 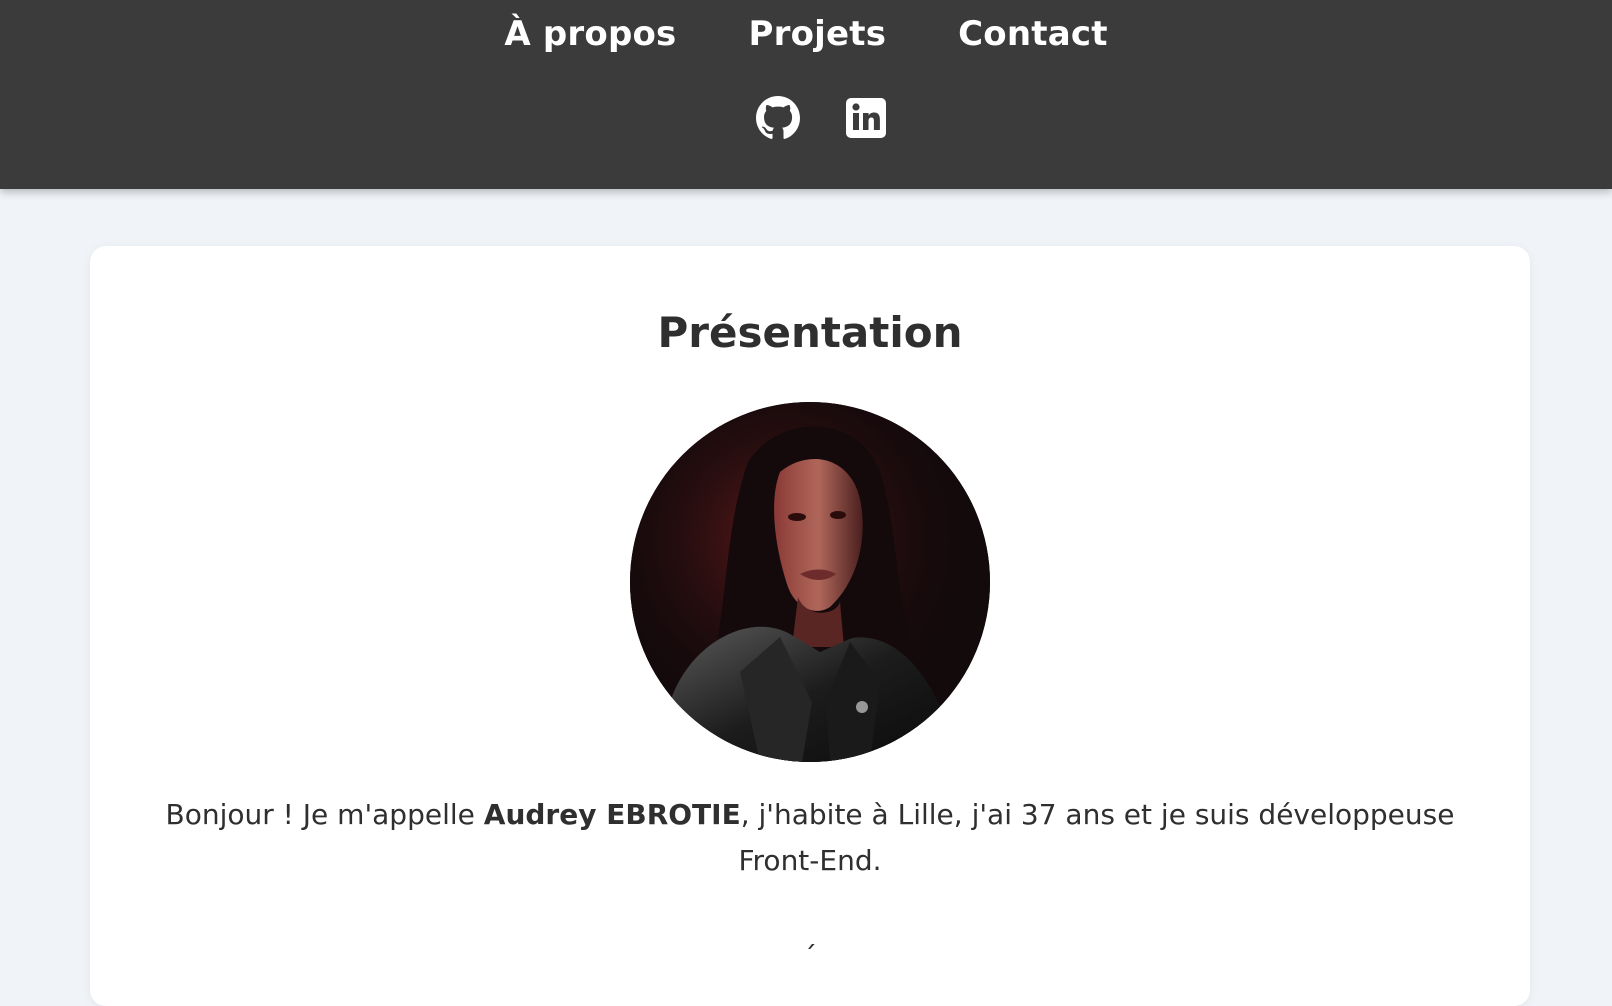 What do you see at coordinates (810, 332) in the screenshot?
I see `section-title: Présentation` at bounding box center [810, 332].